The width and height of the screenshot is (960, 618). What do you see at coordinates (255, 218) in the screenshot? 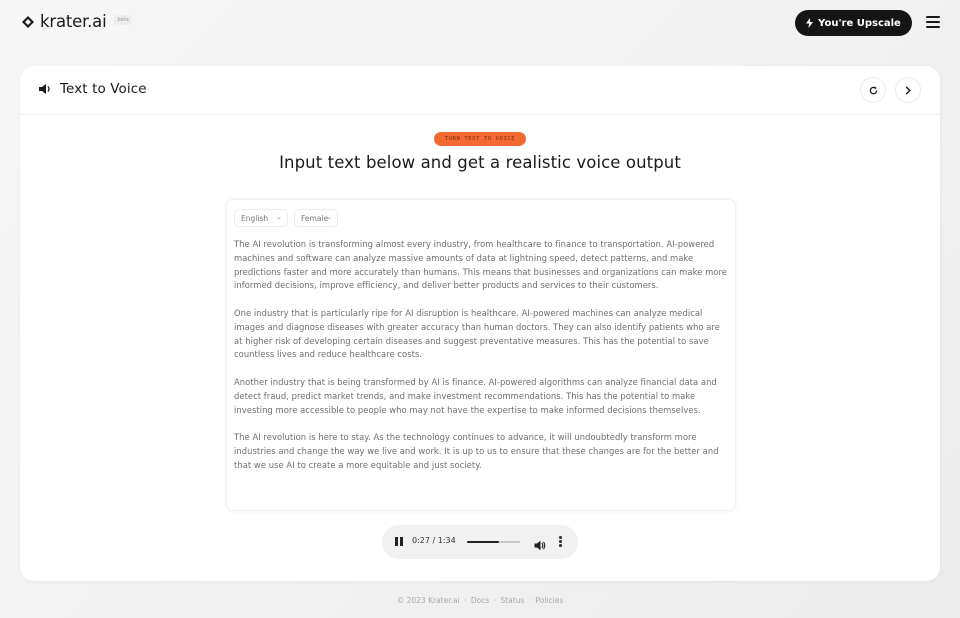
I see `language-value: English` at bounding box center [255, 218].